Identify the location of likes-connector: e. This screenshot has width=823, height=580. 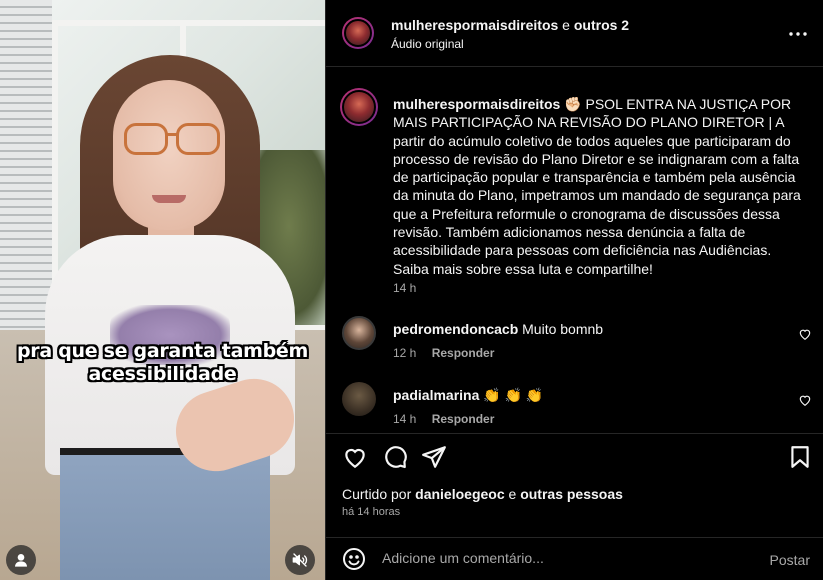
(512, 494).